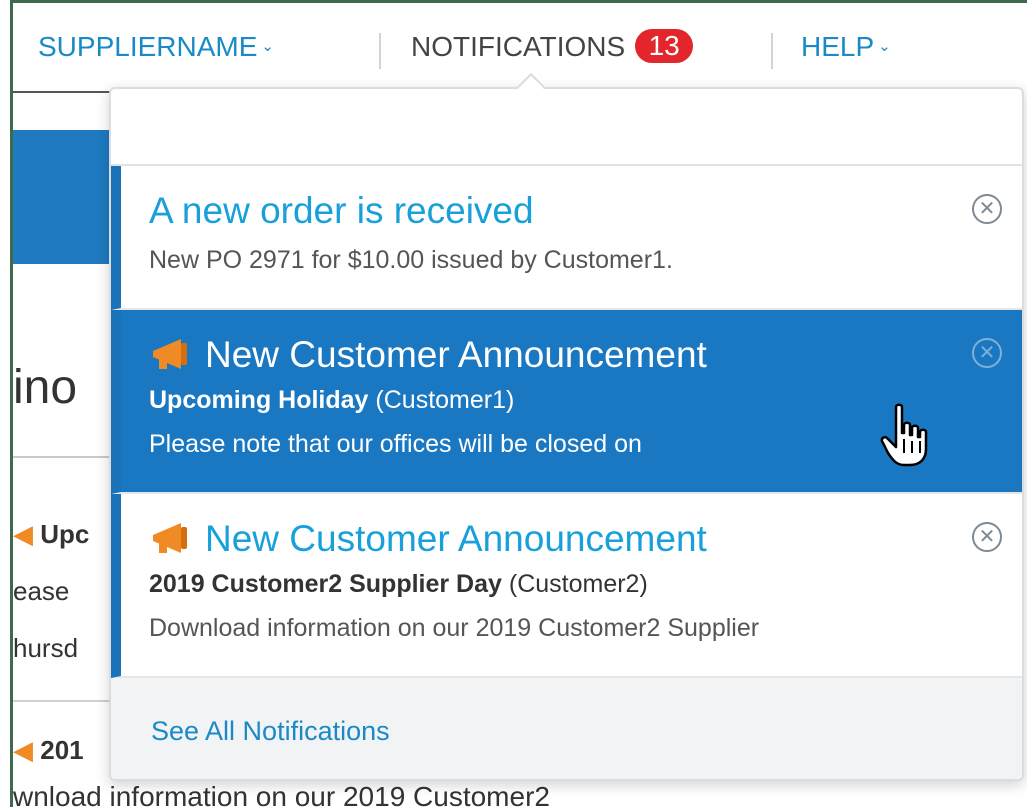 This screenshot has height=807, width=1027. I want to click on top-navigation: SUPPLIERNAME ⌄ NOTIFICATIONS 13 HELP ⌄, so click(520, 48).